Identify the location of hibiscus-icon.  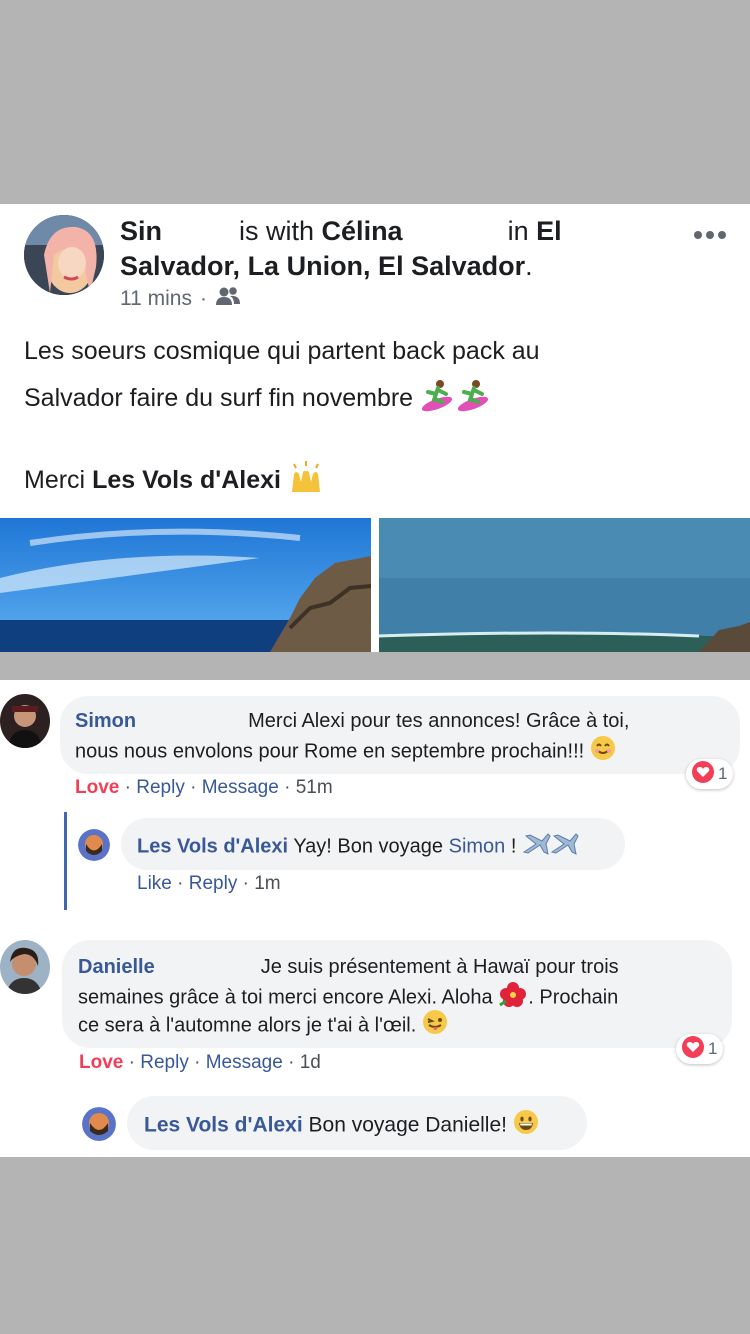
(513, 998).